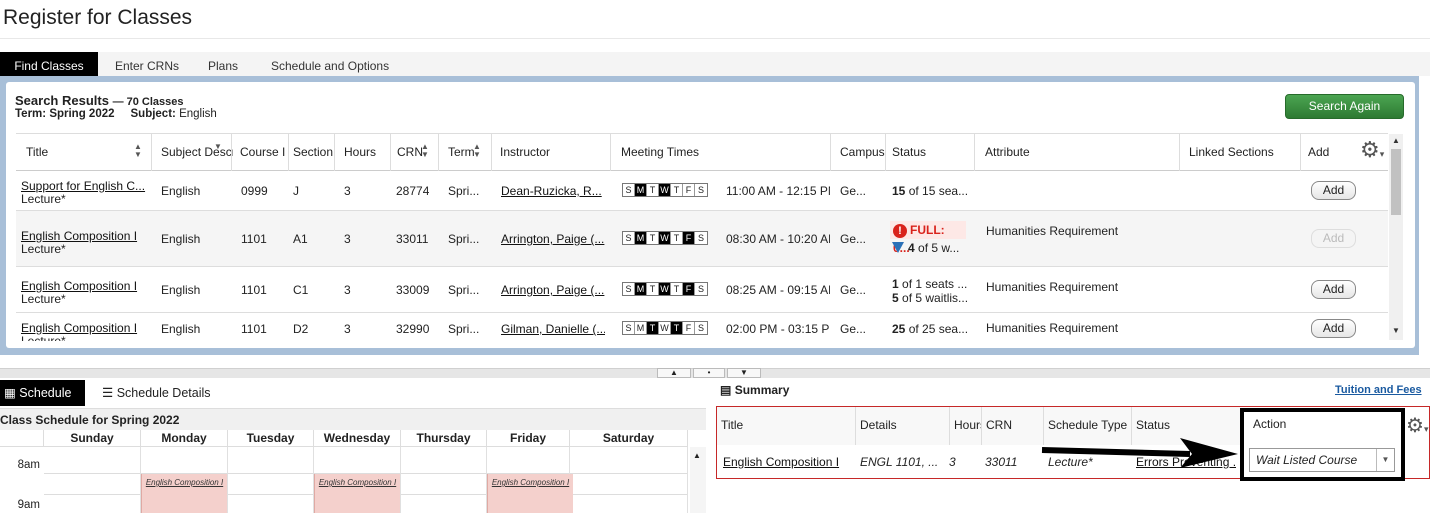 The image size is (1430, 513). What do you see at coordinates (218, 147) in the screenshot?
I see `sort-icon: ▼` at bounding box center [218, 147].